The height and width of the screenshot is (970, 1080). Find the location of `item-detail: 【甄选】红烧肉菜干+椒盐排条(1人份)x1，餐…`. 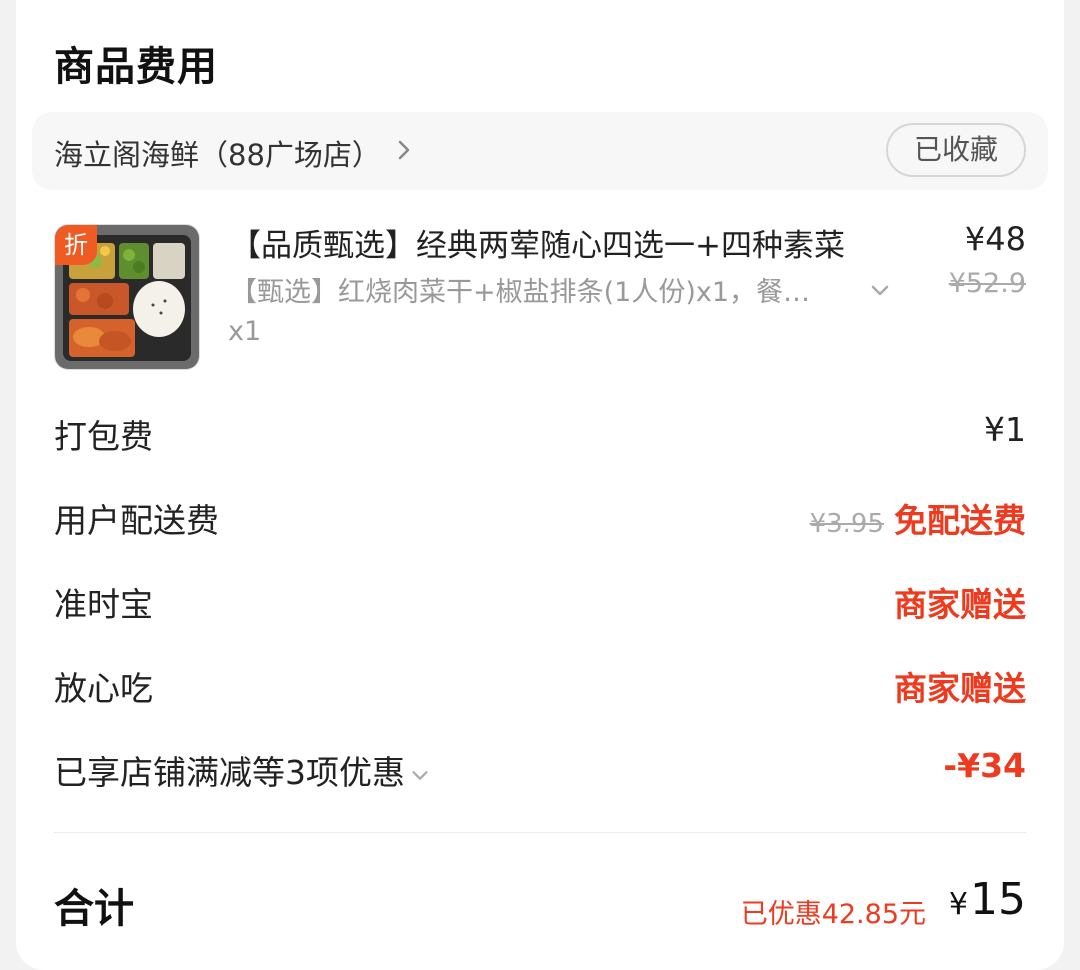

item-detail: 【甄选】红烧肉菜干+椒盐排条(1人份)x1，餐… is located at coordinates (544, 289).